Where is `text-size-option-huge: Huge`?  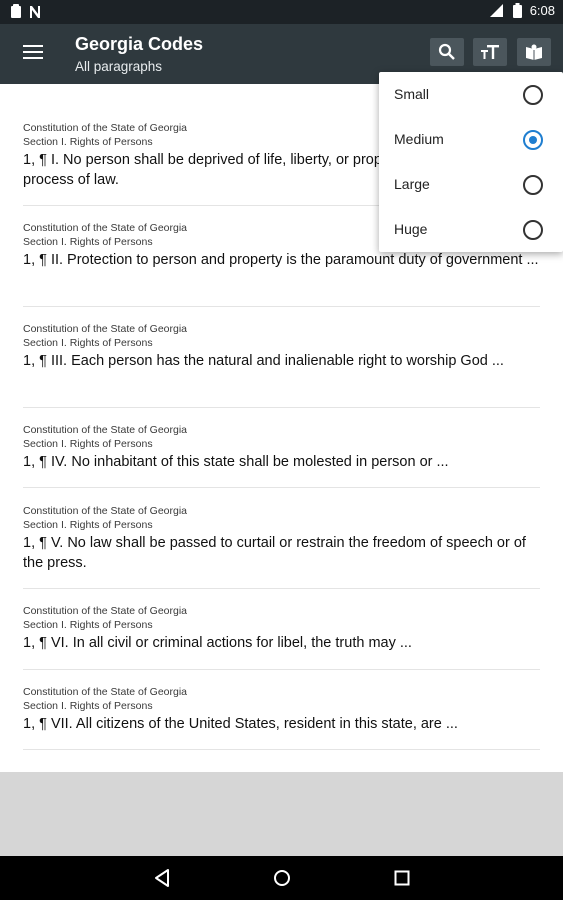 text-size-option-huge: Huge is located at coordinates (471, 229).